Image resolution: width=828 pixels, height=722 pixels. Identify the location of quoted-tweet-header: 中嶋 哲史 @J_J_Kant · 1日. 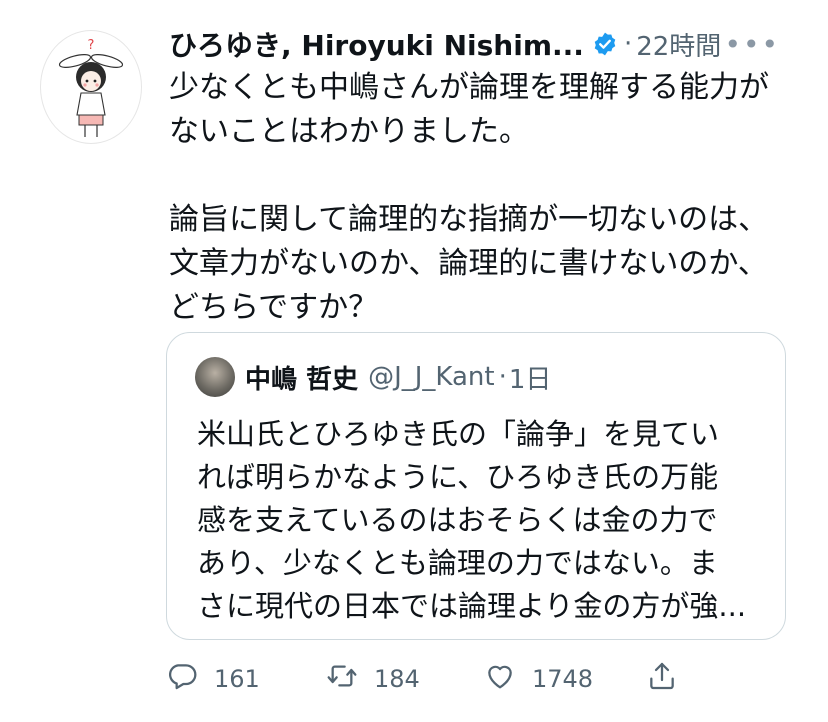
(373, 377).